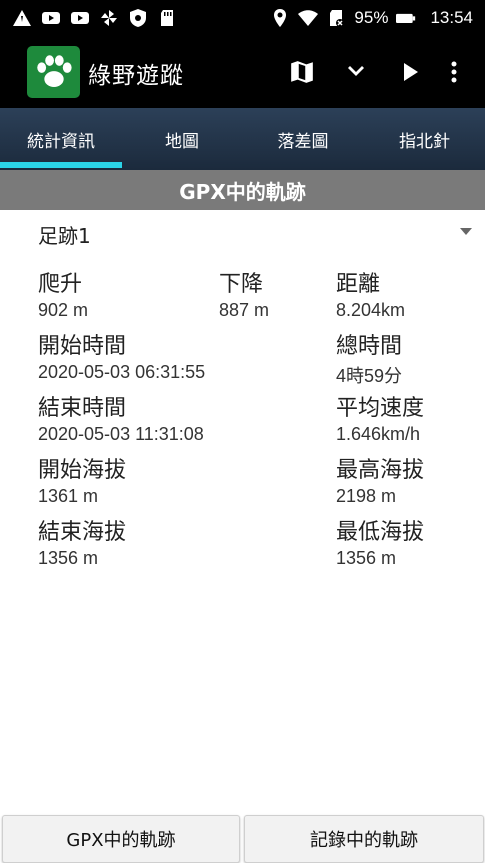 This screenshot has height=863, width=485. I want to click on battery-icon, so click(406, 18).